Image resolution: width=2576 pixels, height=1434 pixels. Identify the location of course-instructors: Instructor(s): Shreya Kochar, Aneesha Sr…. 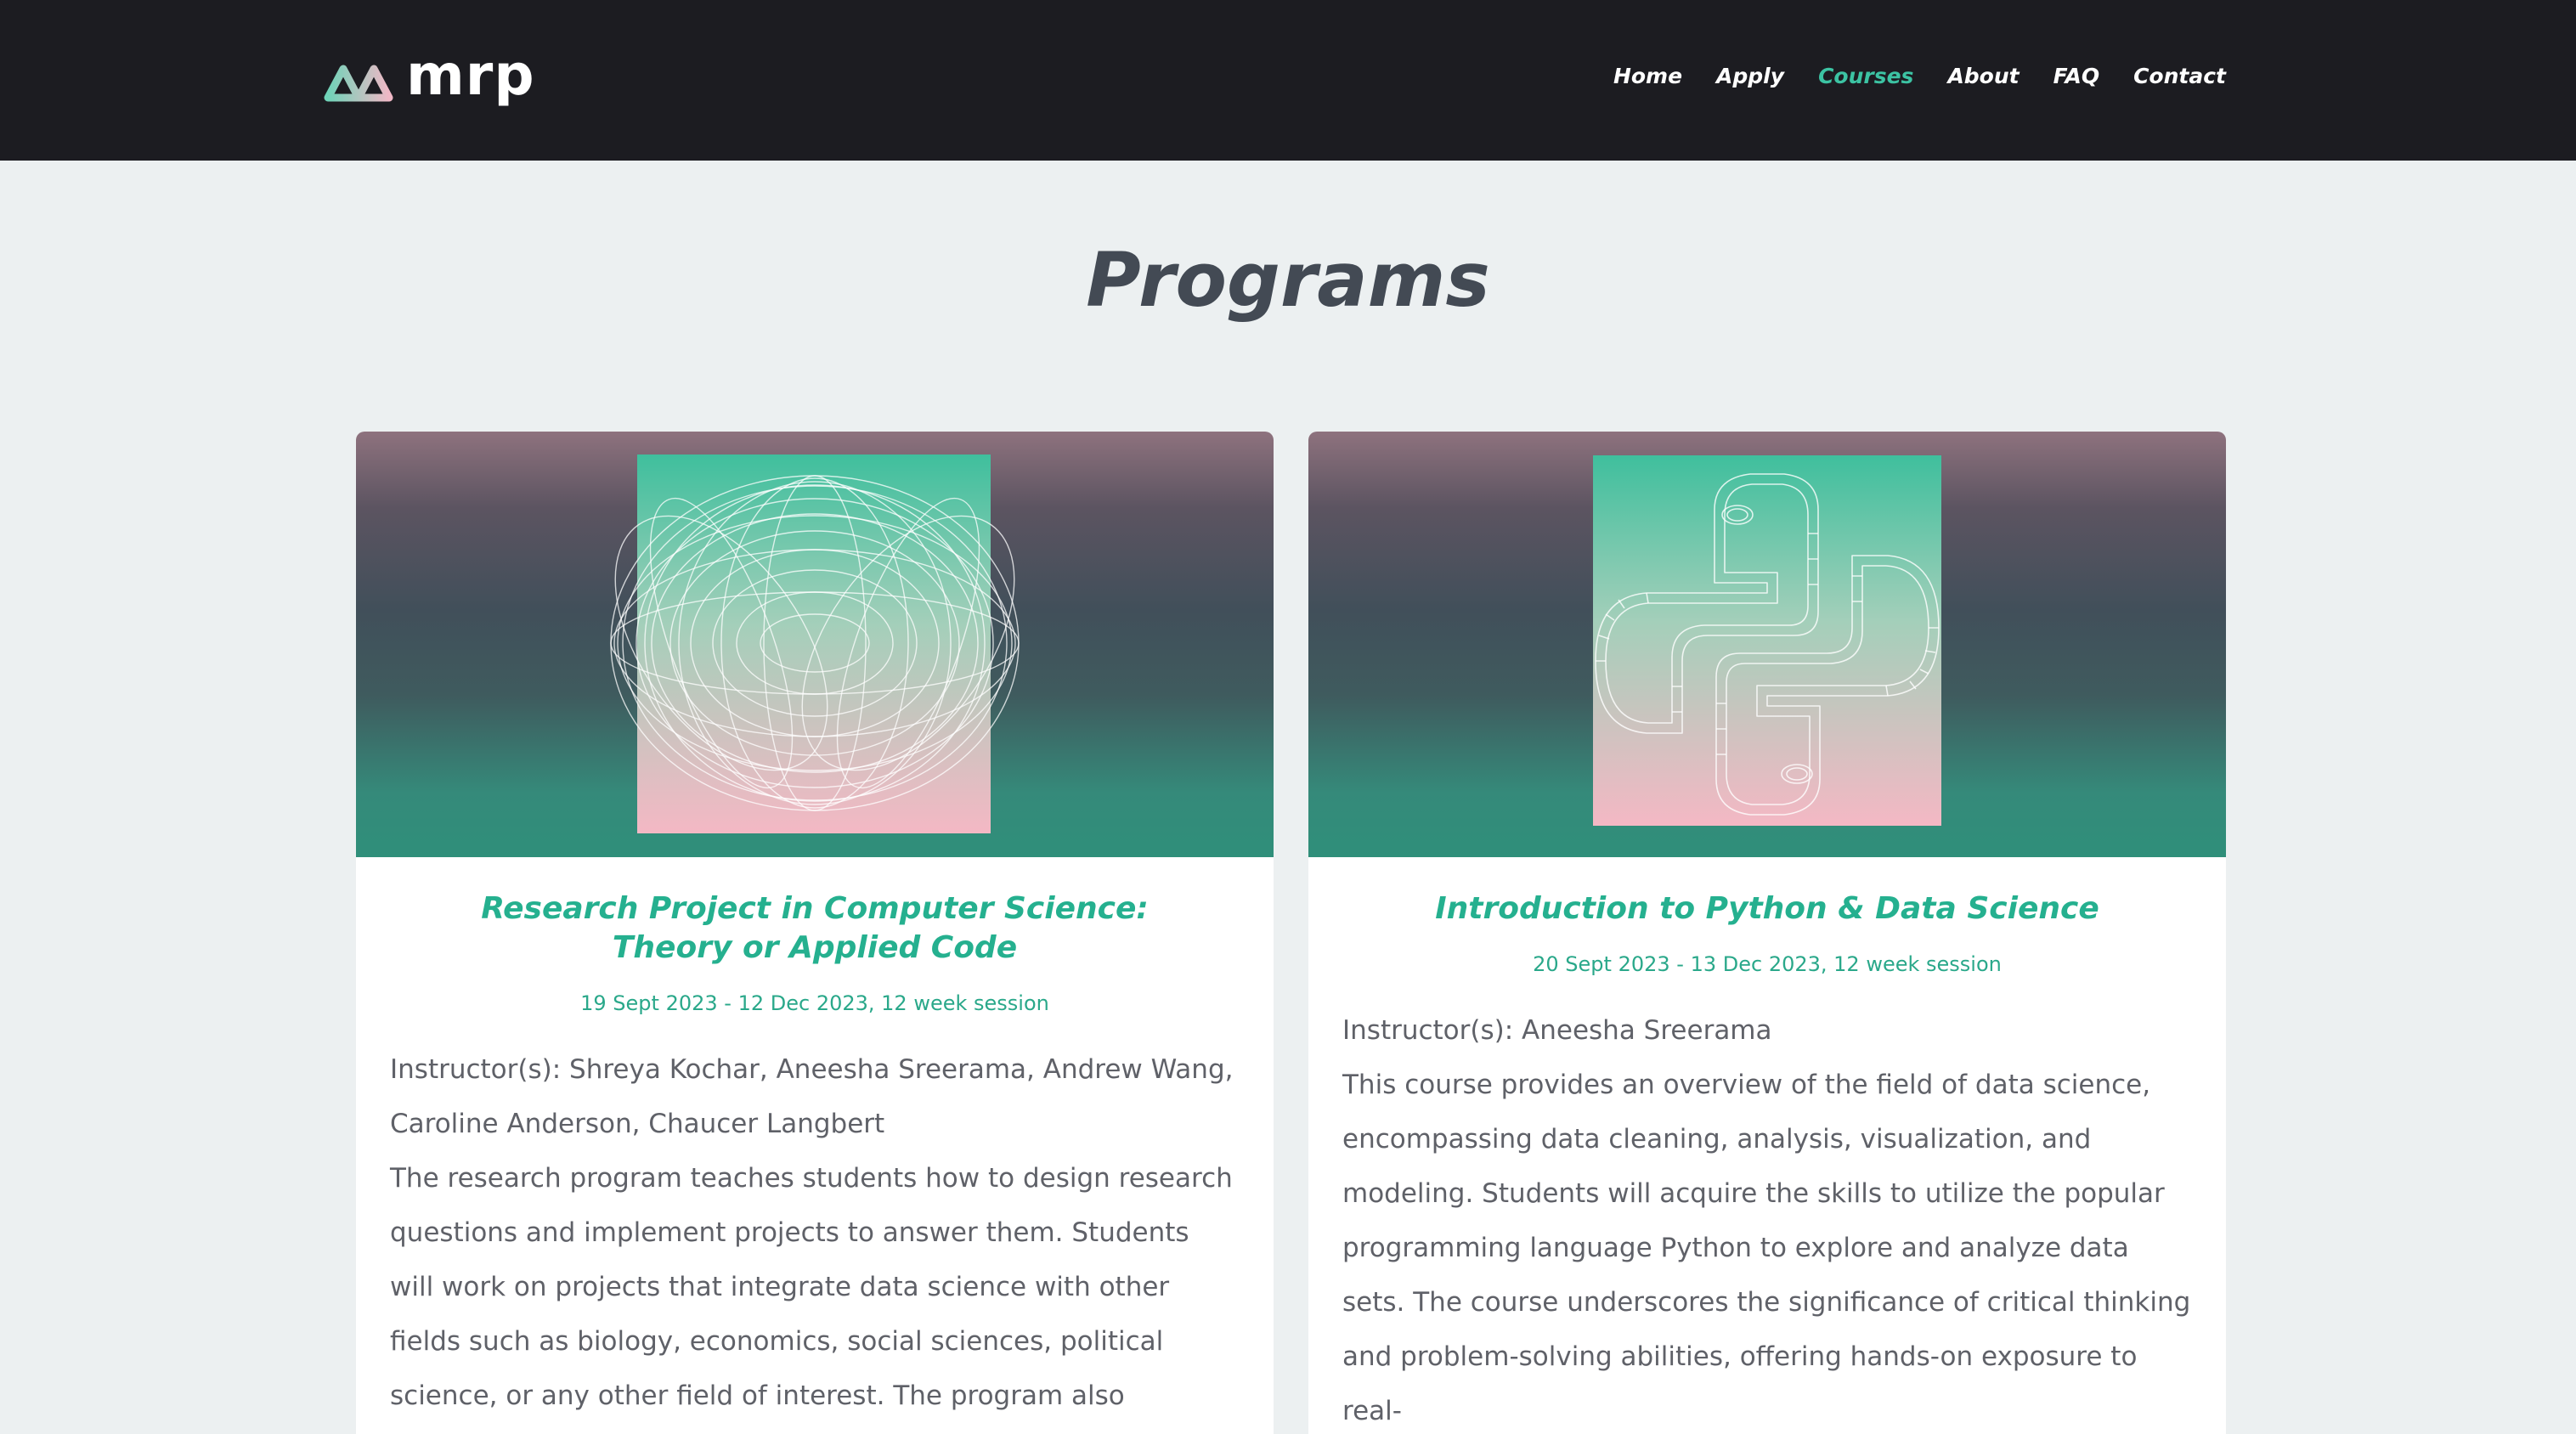
(812, 1096).